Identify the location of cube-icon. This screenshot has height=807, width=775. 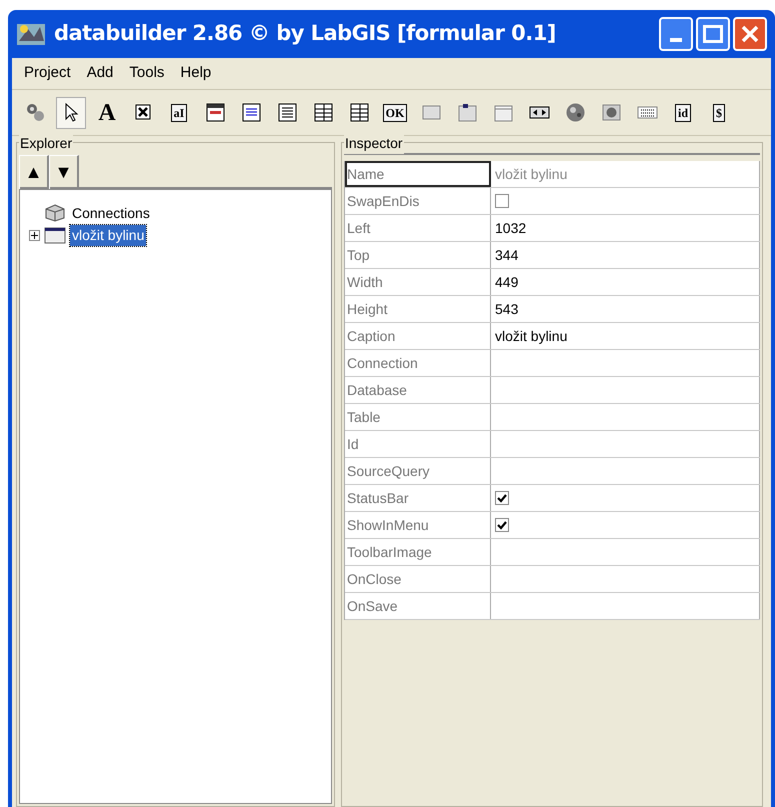
(55, 213).